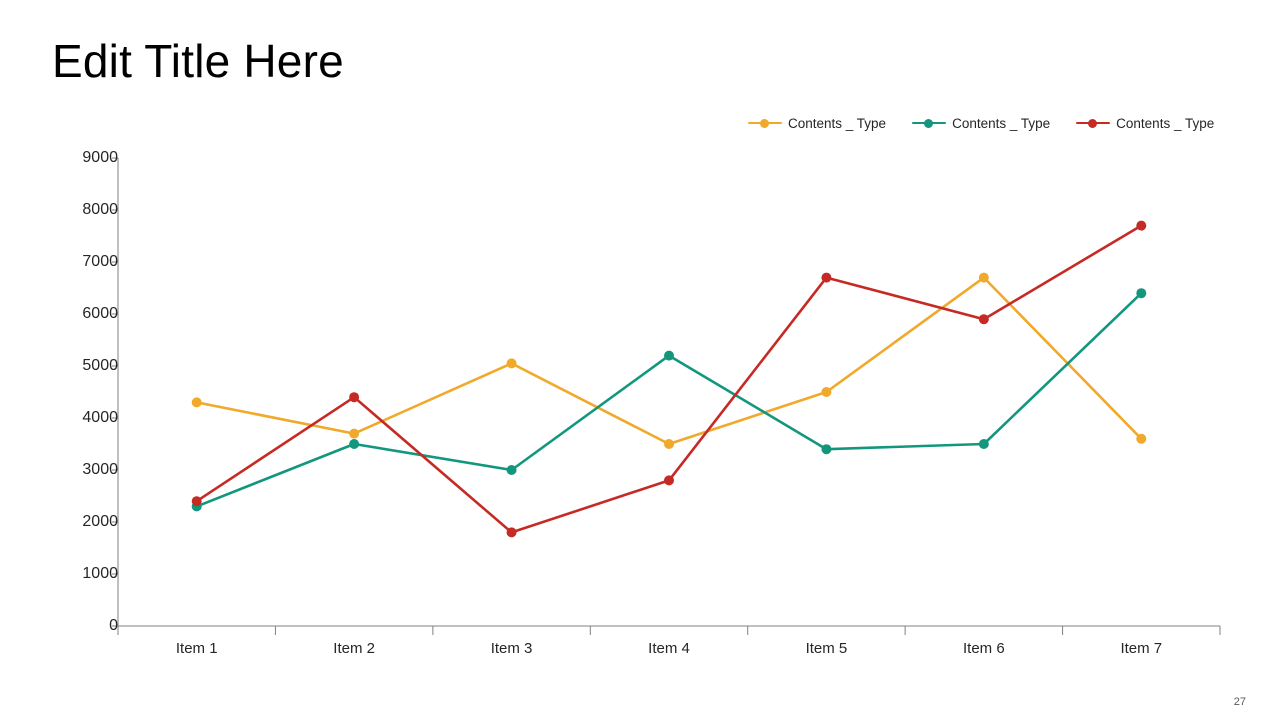  Describe the element at coordinates (984, 648) in the screenshot. I see `x-axis-tick-label-6: Item 6` at that location.